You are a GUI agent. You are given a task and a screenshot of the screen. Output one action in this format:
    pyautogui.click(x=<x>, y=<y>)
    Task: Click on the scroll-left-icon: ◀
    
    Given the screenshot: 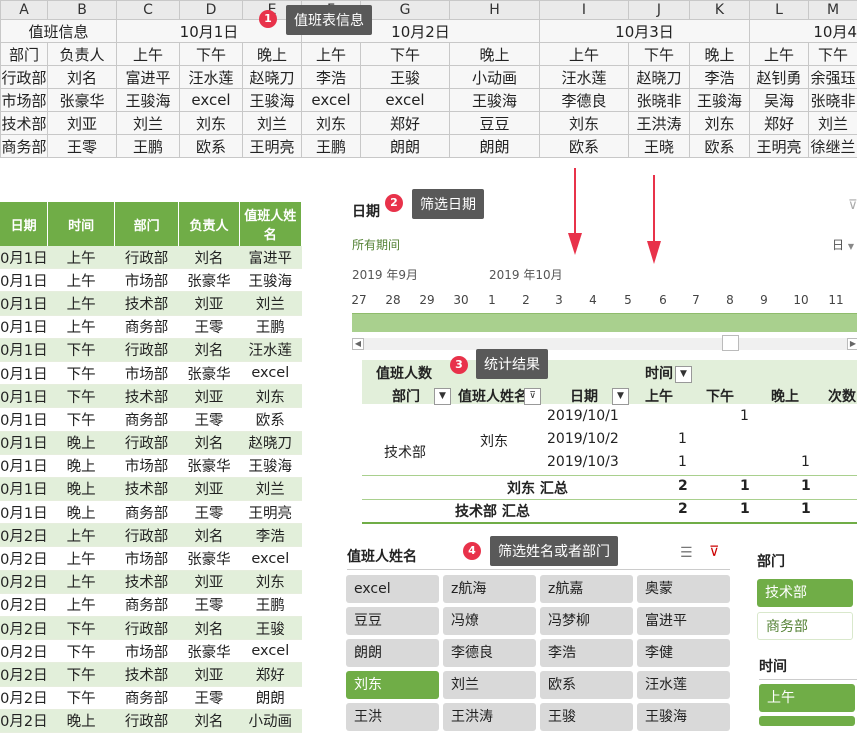 What is the action you would take?
    pyautogui.click(x=358, y=344)
    